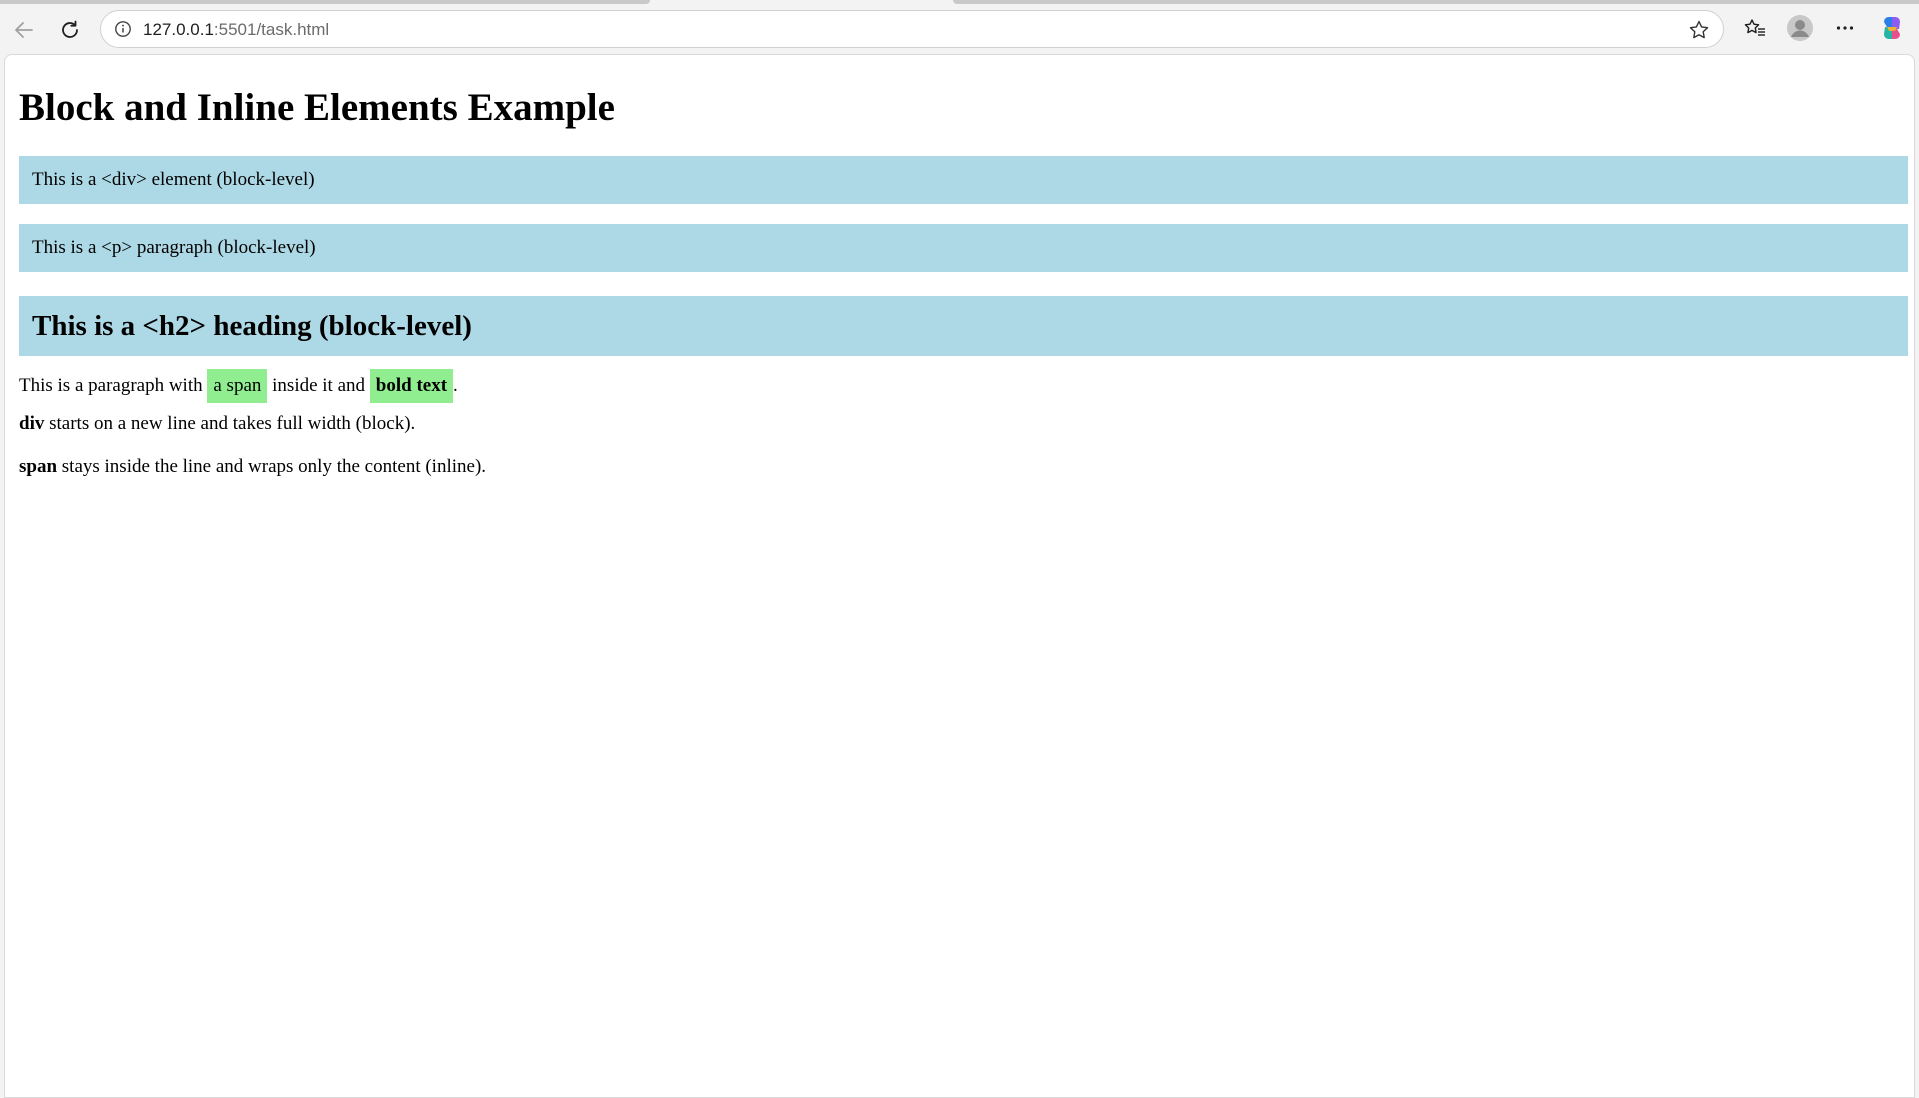 Image resolution: width=1919 pixels, height=1098 pixels. I want to click on favorites-button, so click(1755, 30).